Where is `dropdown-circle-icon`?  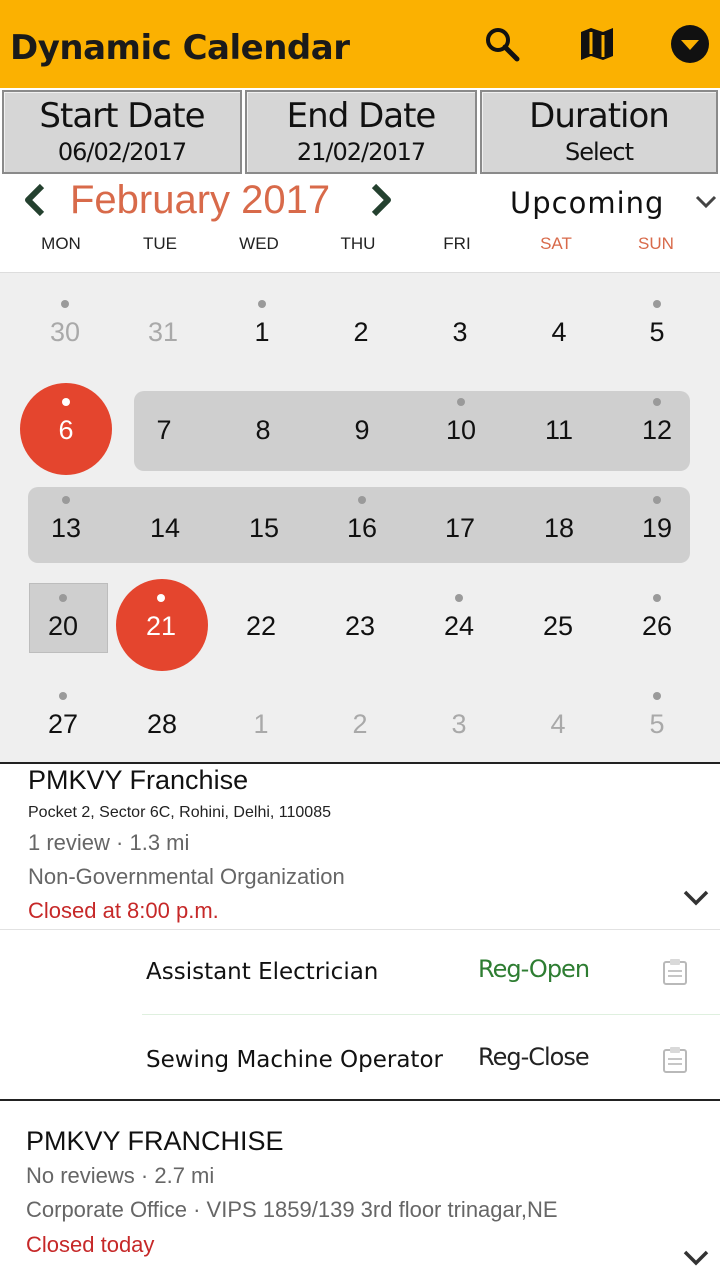 dropdown-circle-icon is located at coordinates (690, 44).